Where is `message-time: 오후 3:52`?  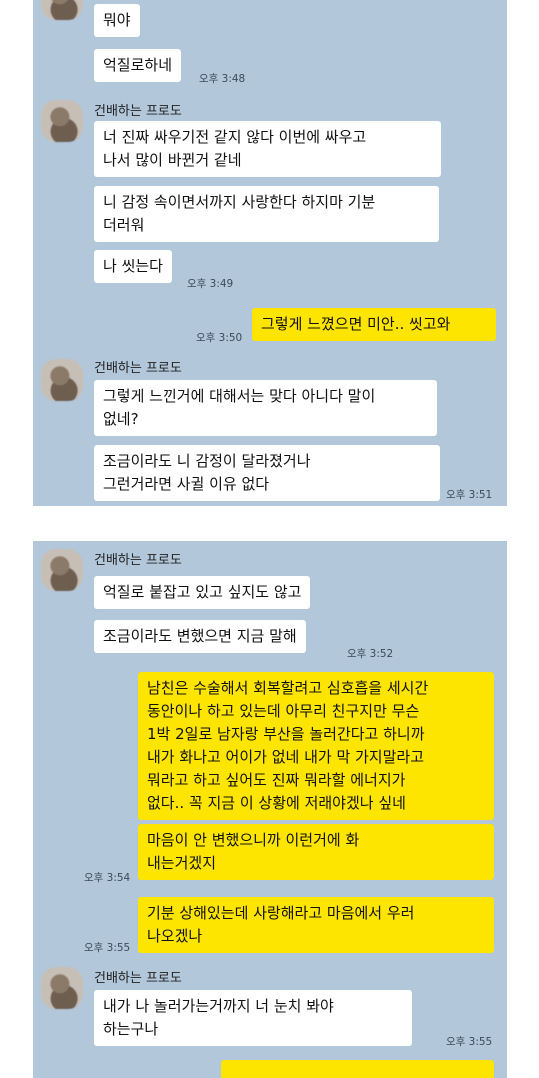
message-time: 오후 3:52 is located at coordinates (370, 654).